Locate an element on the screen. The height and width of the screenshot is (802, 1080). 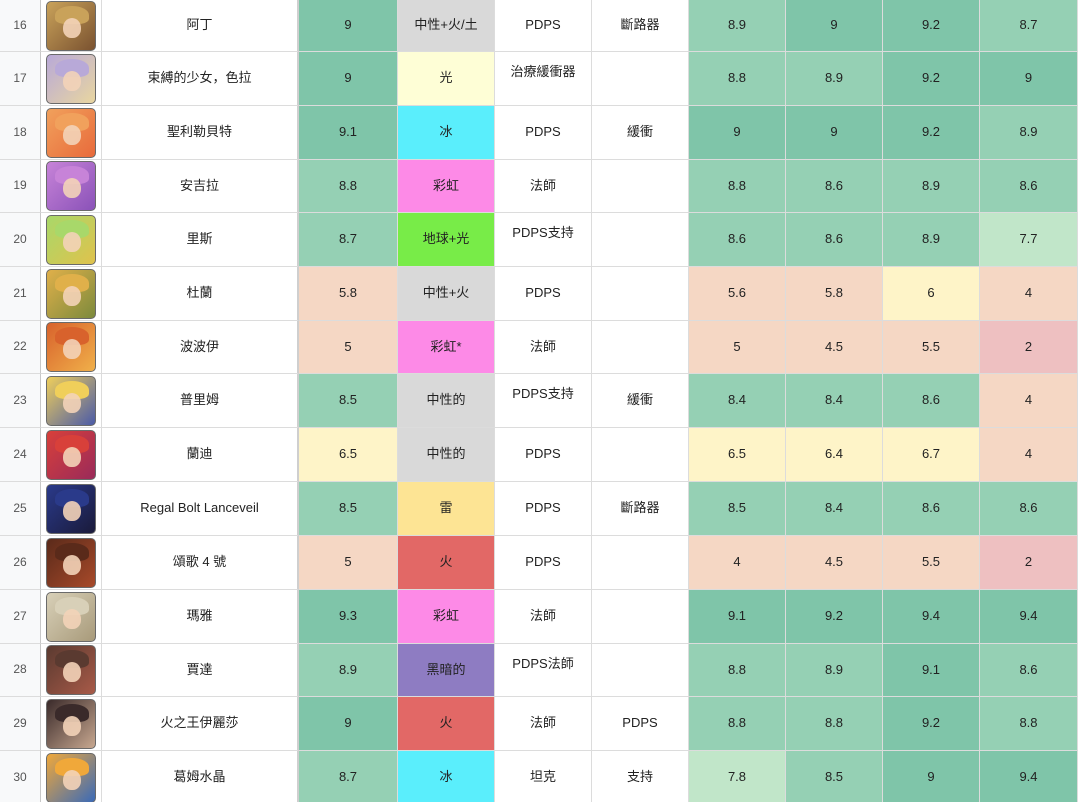
overall-score-cell: 9.3 is located at coordinates (348, 617).